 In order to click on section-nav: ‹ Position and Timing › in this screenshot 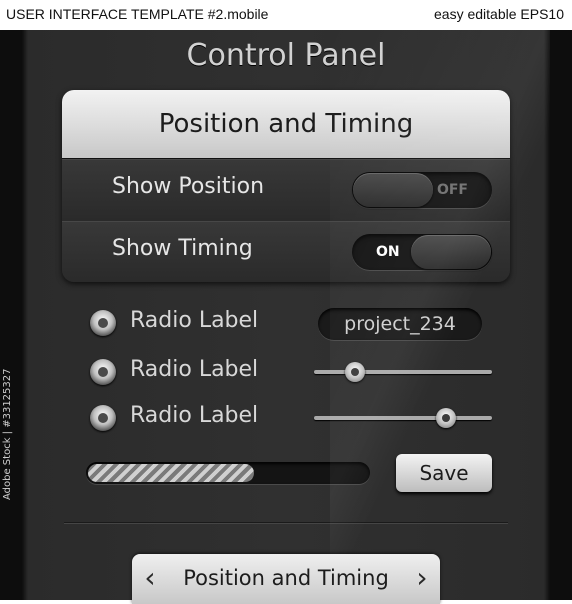, I will do `click(286, 579)`.